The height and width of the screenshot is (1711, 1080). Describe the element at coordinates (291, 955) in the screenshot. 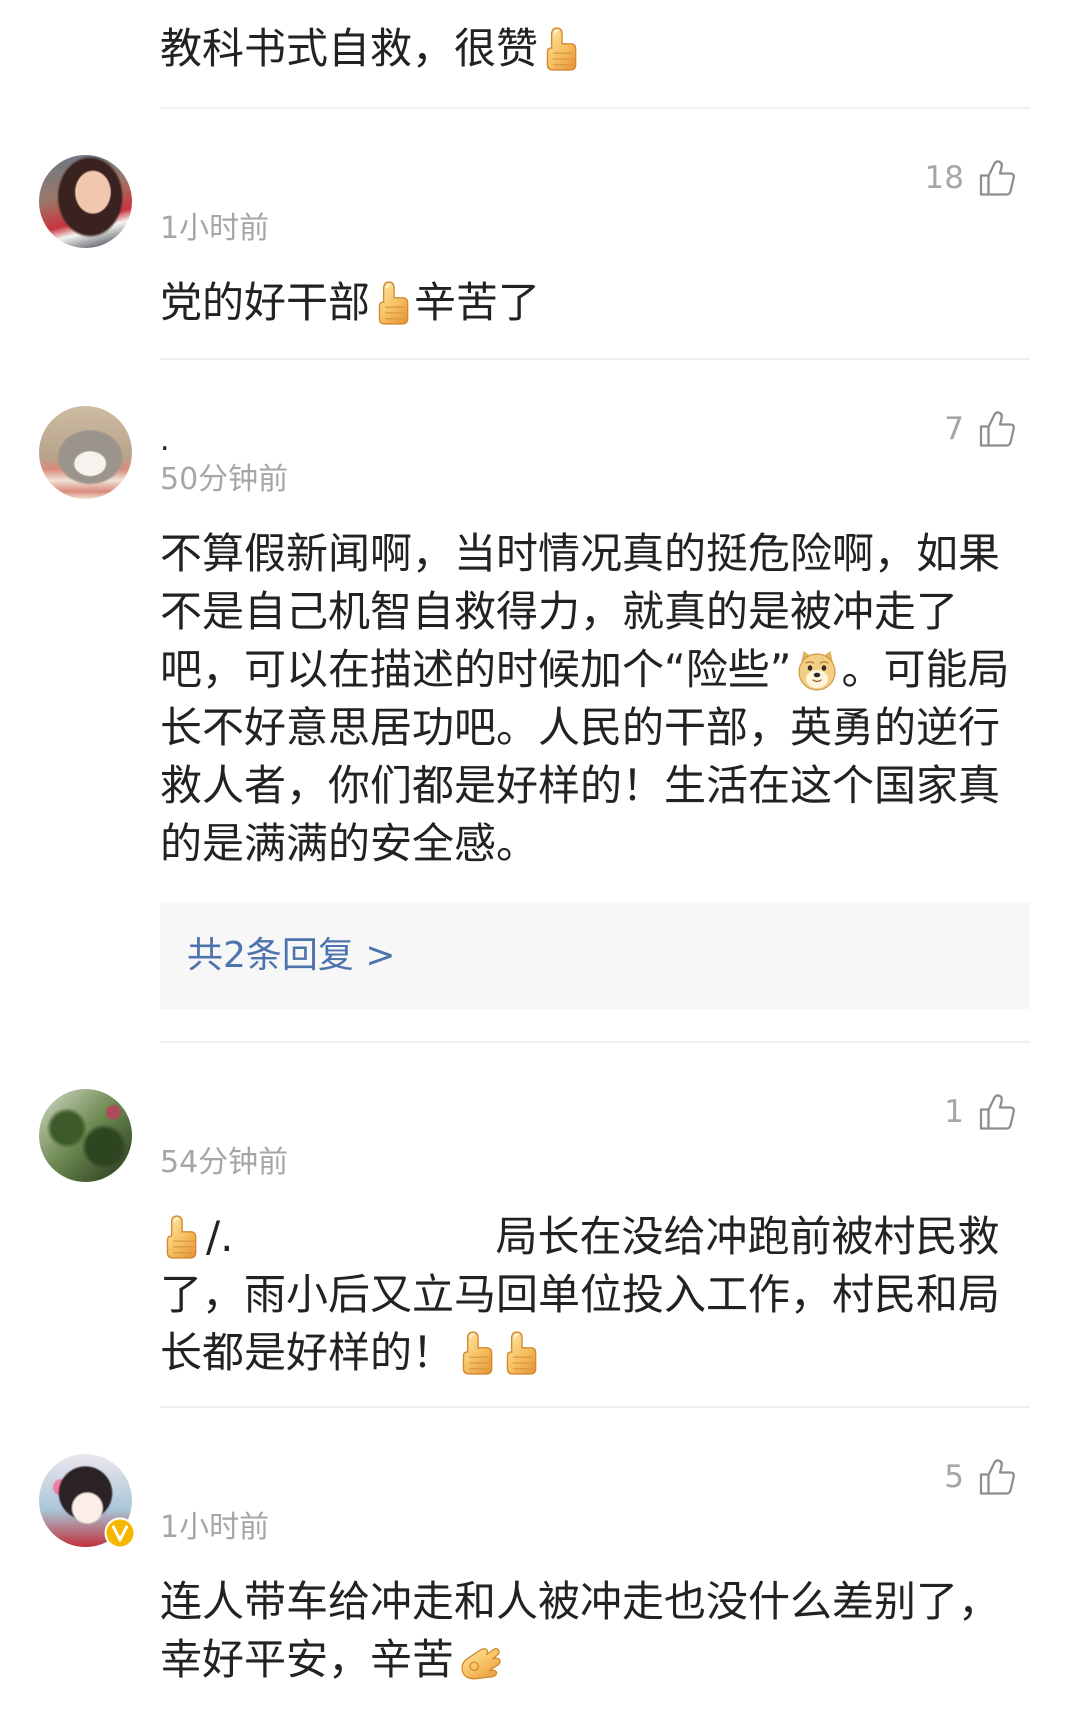

I see `view-replies-label: 共2条回复 >` at that location.